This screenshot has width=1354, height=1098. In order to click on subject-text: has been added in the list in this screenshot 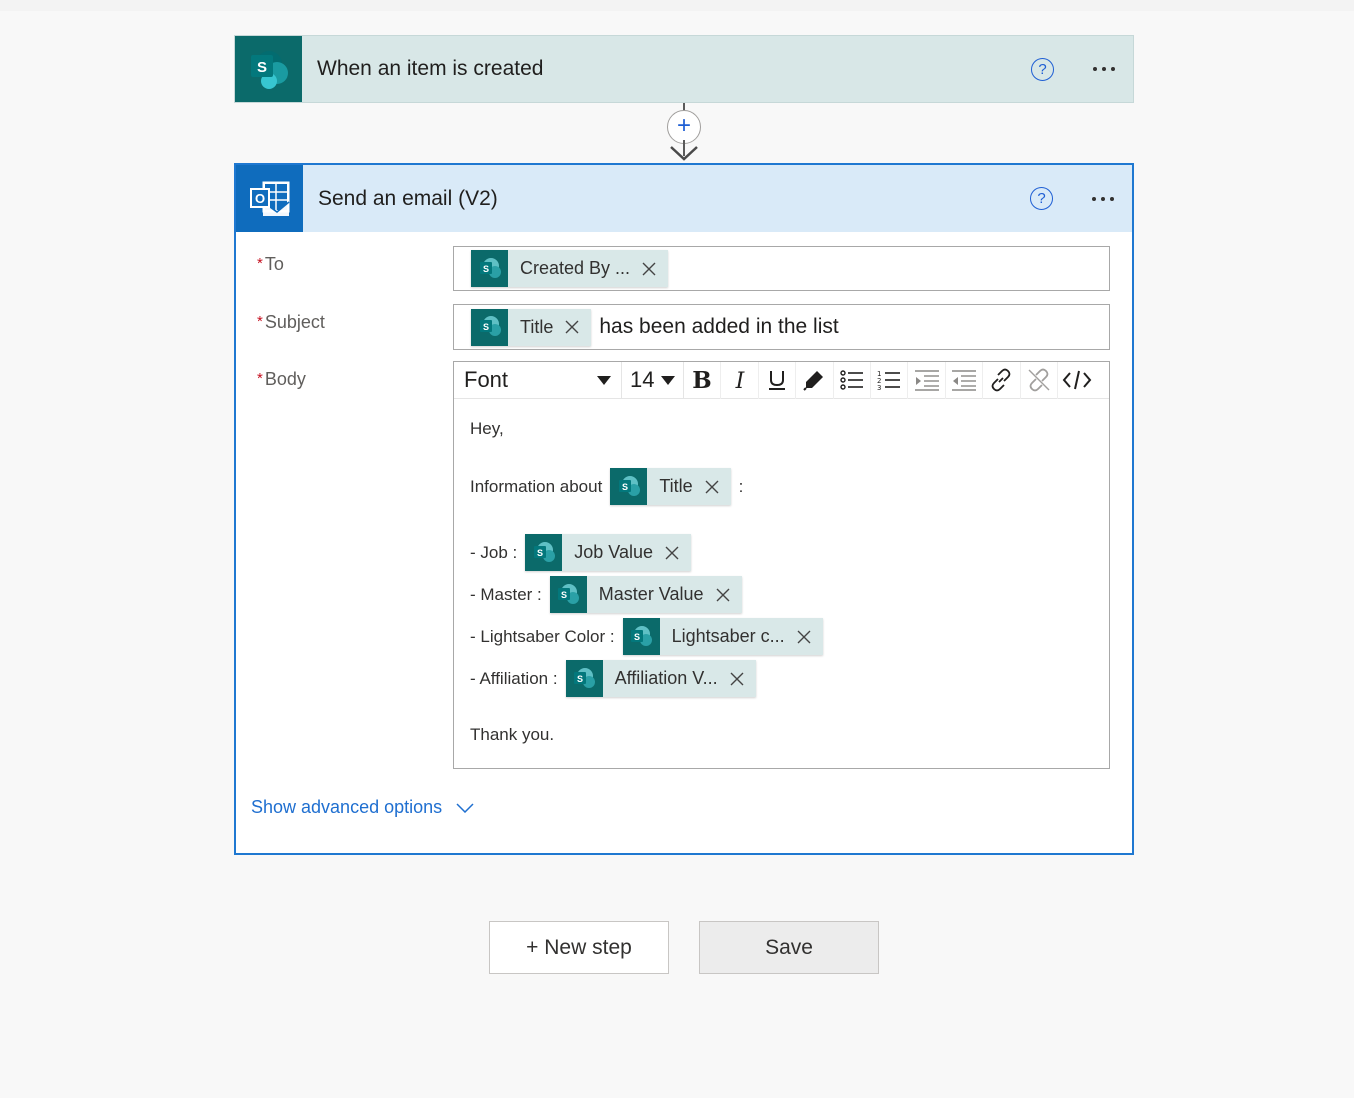, I will do `click(719, 326)`.